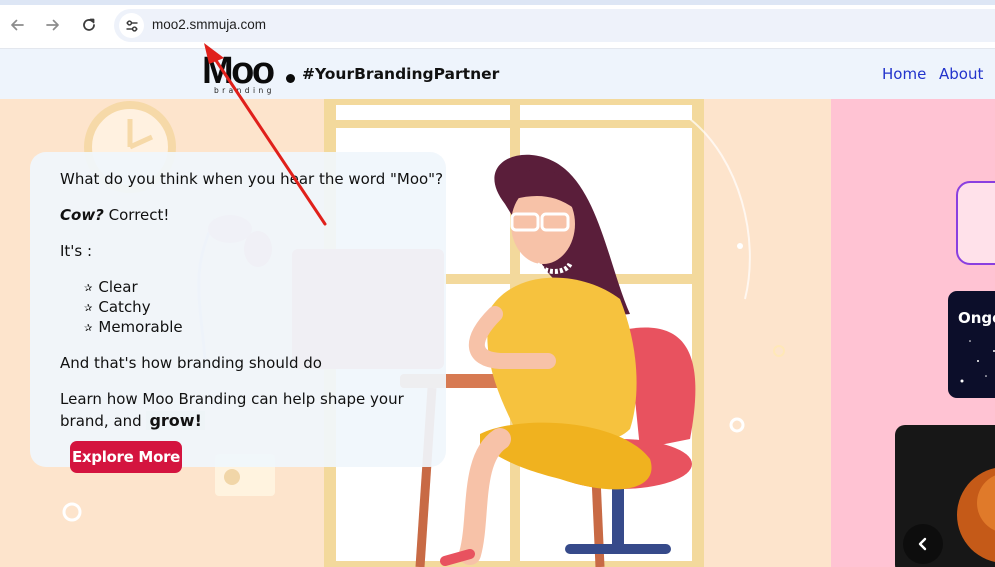 Image resolution: width=995 pixels, height=567 pixels. I want to click on list-item: ✰ Clear, so click(111, 287).